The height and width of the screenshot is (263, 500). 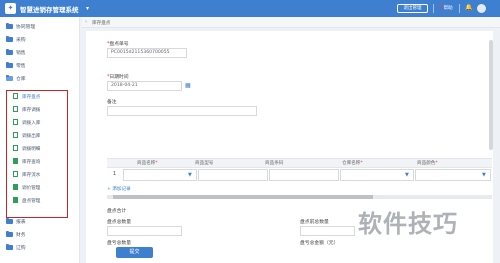 I want to click on sidebar-item-finance: 财务, so click(x=16, y=235).